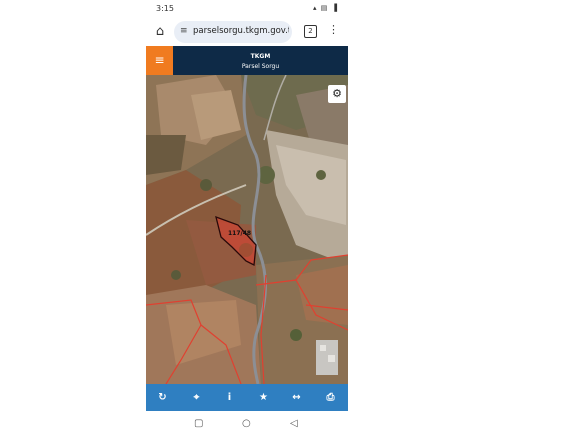 The height and width of the screenshot is (439, 585). What do you see at coordinates (241, 31) in the screenshot?
I see `url-text: parselsorgu.tkgm.gov.tr/` at bounding box center [241, 31].